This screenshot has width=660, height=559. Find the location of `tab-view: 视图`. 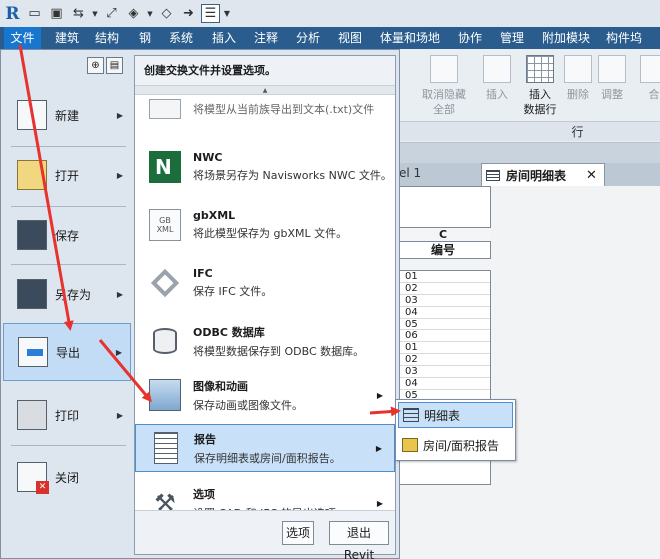

tab-view: 视图 is located at coordinates (350, 38).